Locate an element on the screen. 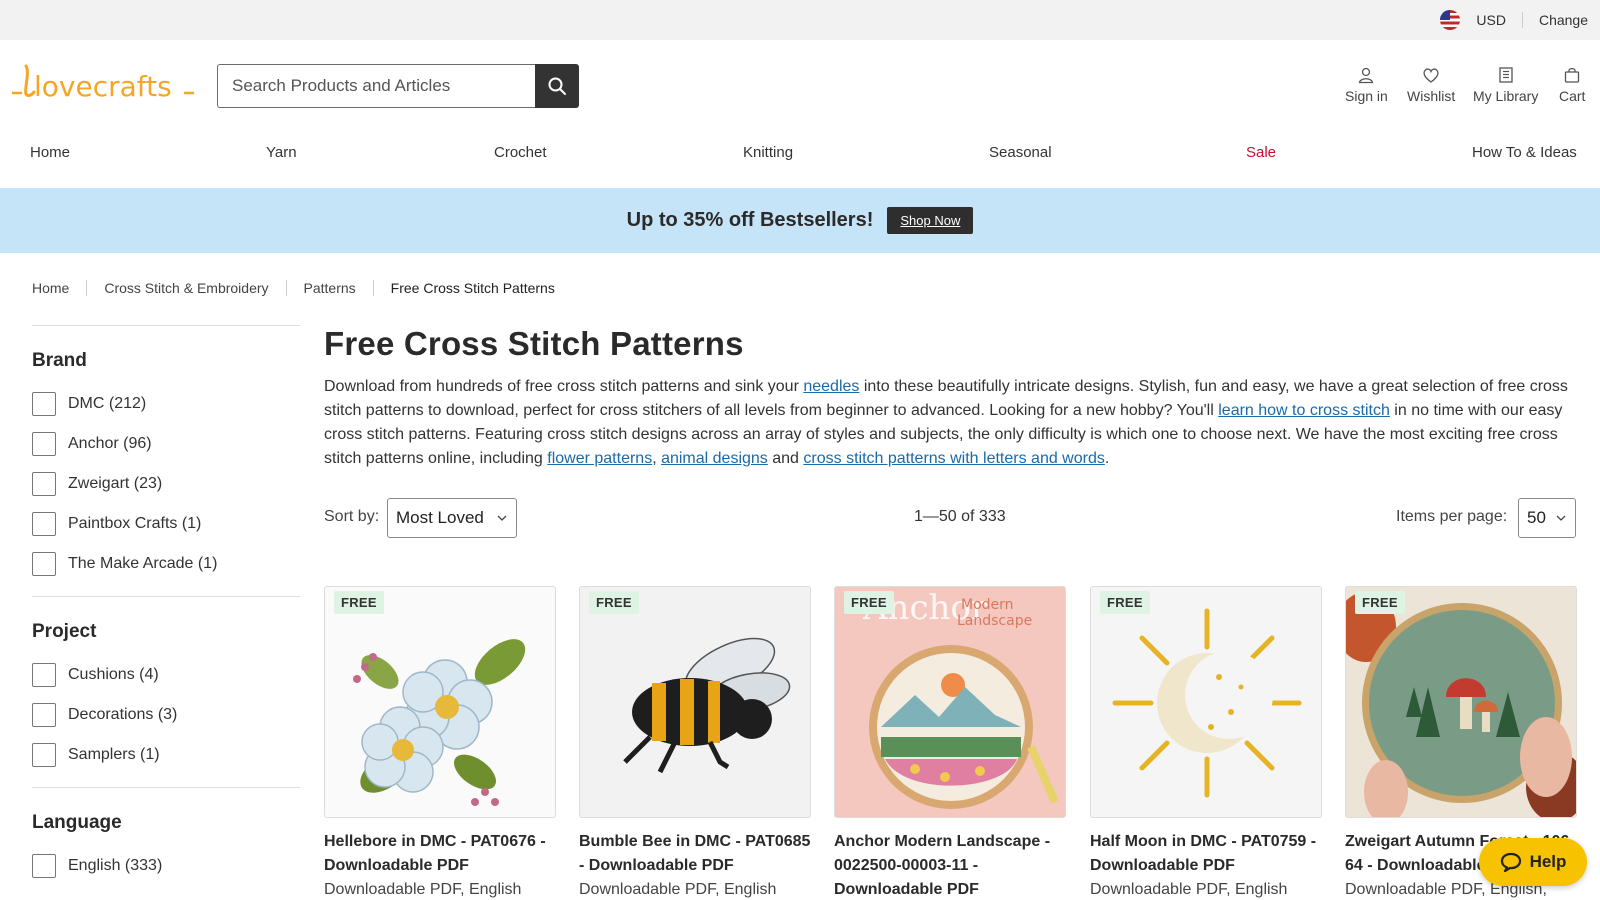  filter-option-decorations: Decorations (3) is located at coordinates (166, 715).